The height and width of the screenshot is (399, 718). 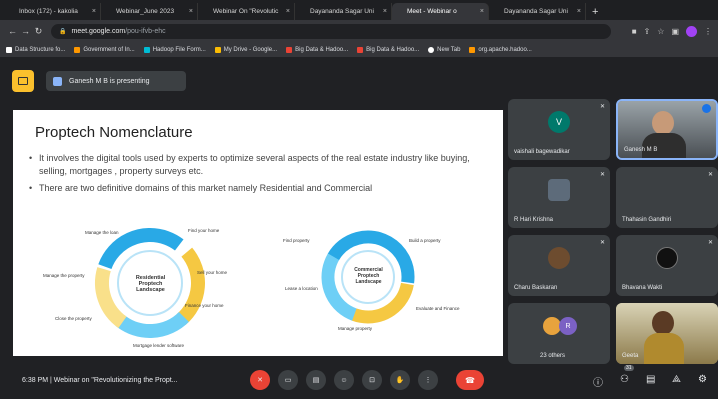 I want to click on more-options-button: ⋮, so click(x=428, y=380).